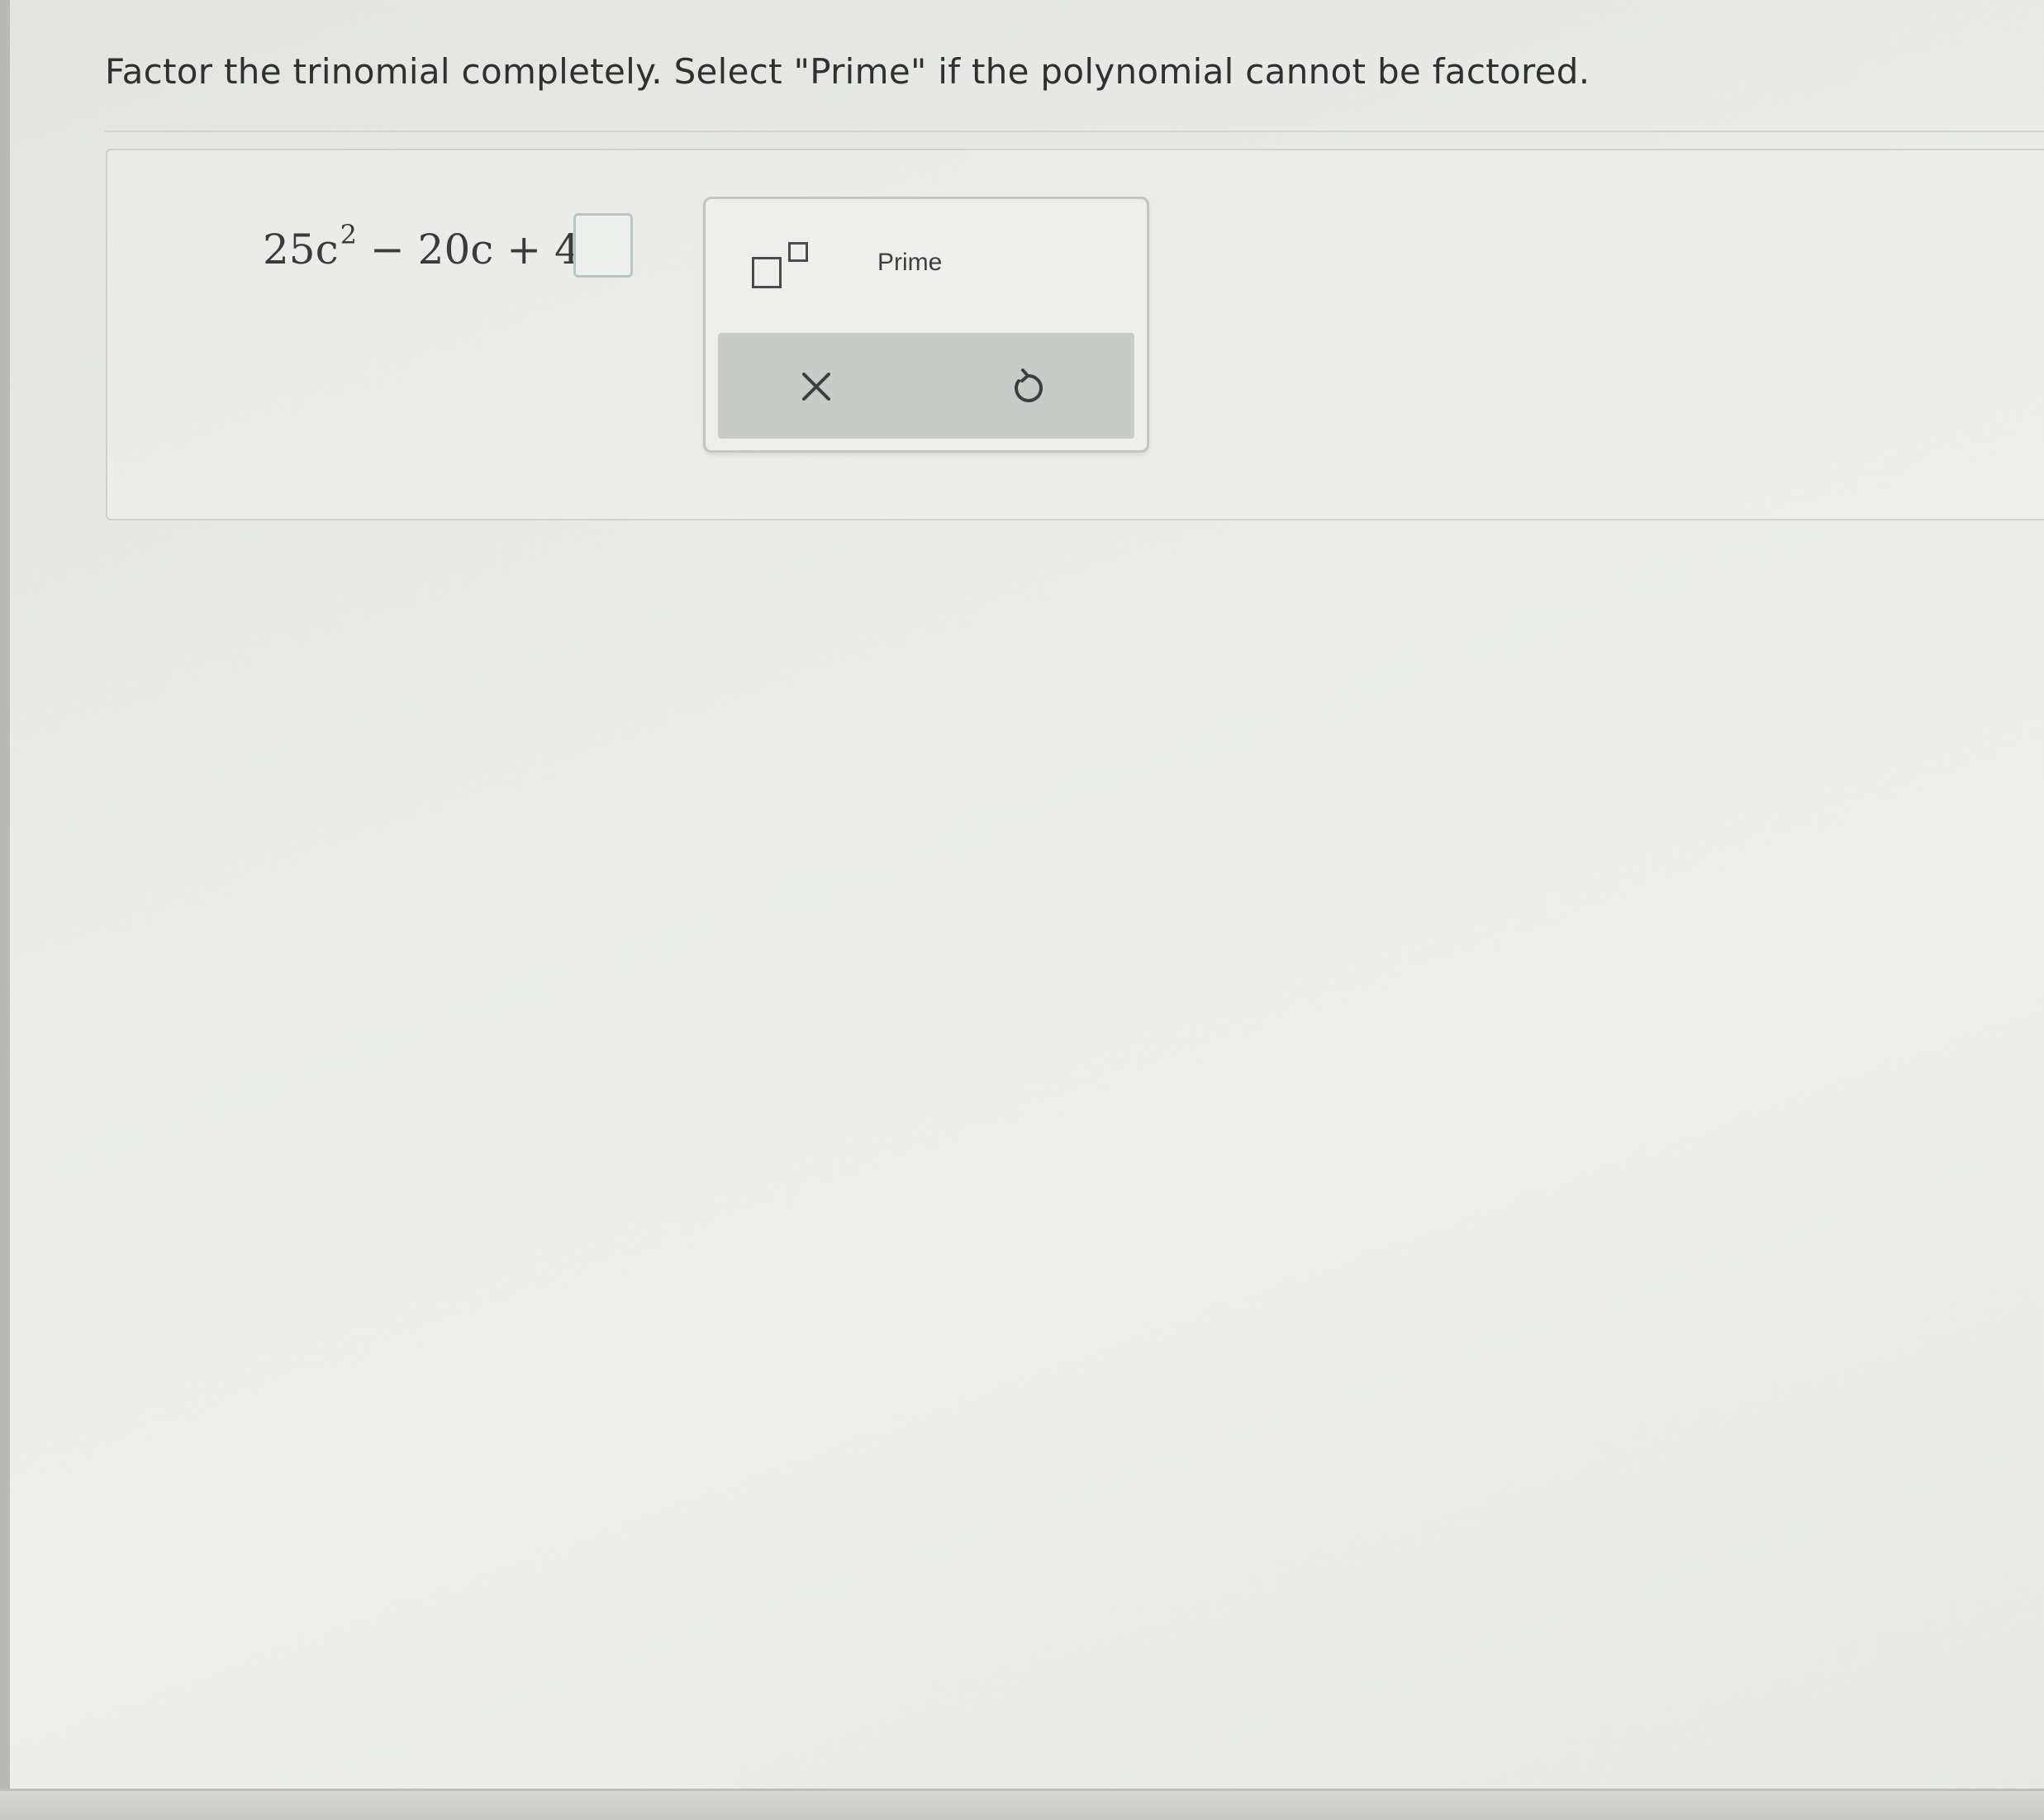 The image size is (2044, 1820). I want to click on undo-button, so click(1027, 386).